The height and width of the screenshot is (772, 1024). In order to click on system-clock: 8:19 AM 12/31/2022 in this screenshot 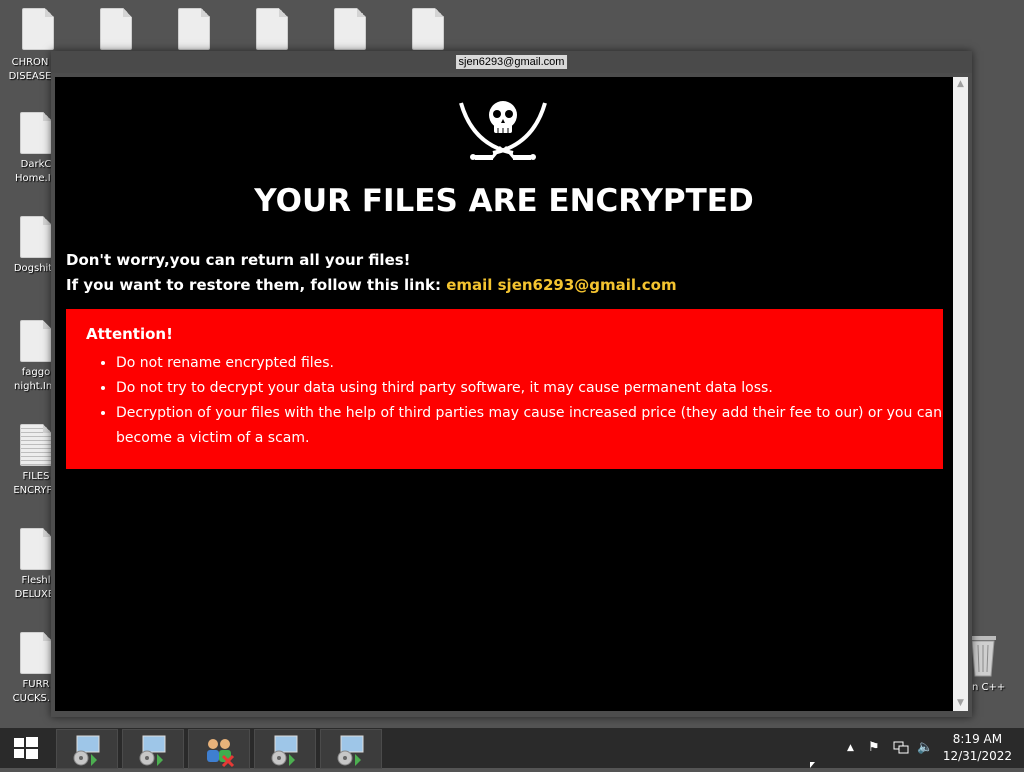, I will do `click(977, 748)`.